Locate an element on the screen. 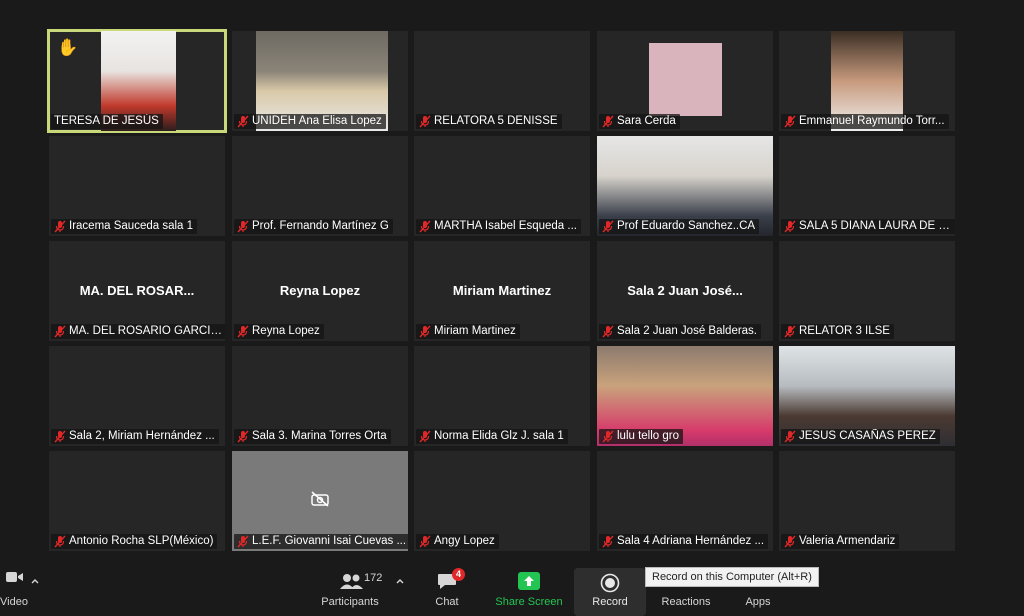 Image resolution: width=1024 pixels, height=616 pixels. participant-tile: Antonio Rocha SLP(México) is located at coordinates (137, 501).